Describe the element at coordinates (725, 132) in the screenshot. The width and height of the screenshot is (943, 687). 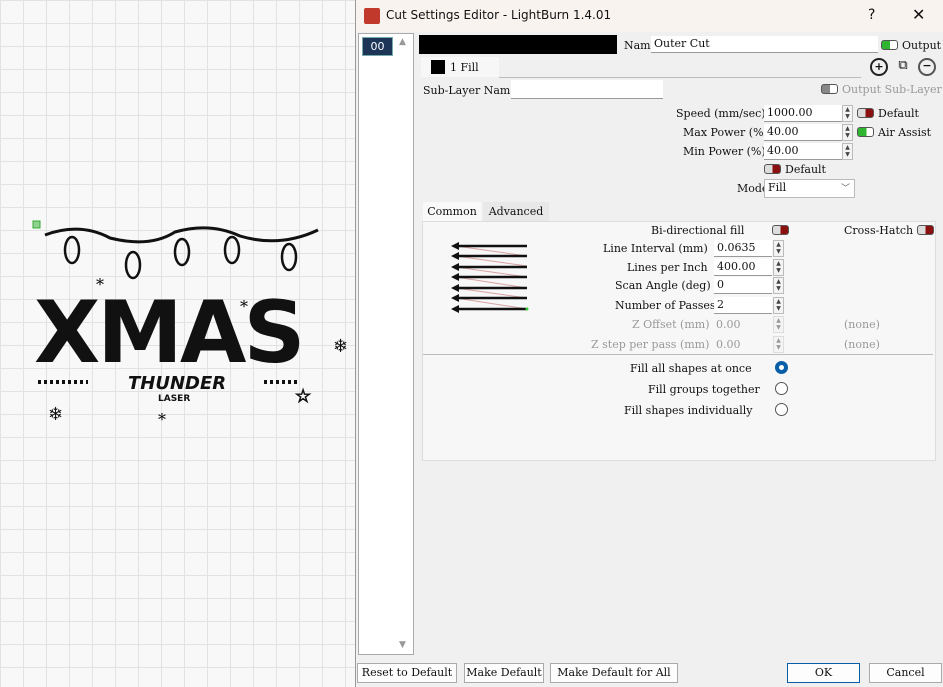
I see `max-power-label: Max Power (%)` at that location.